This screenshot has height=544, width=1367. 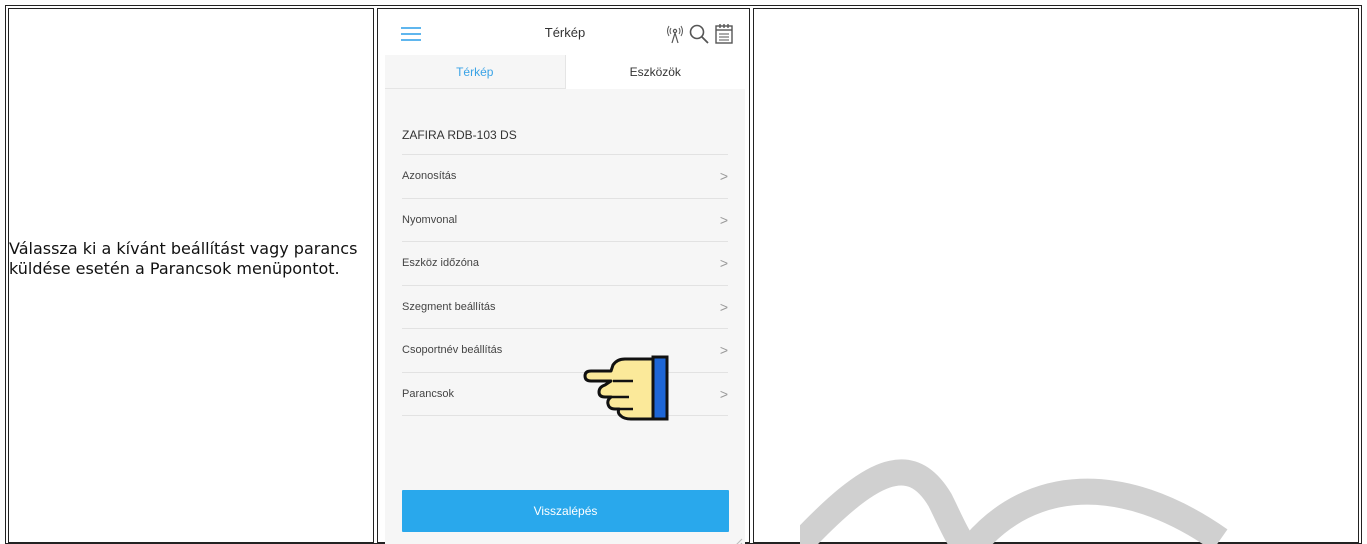 What do you see at coordinates (565, 176) in the screenshot?
I see `menu-item-identification: Azonosítás >` at bounding box center [565, 176].